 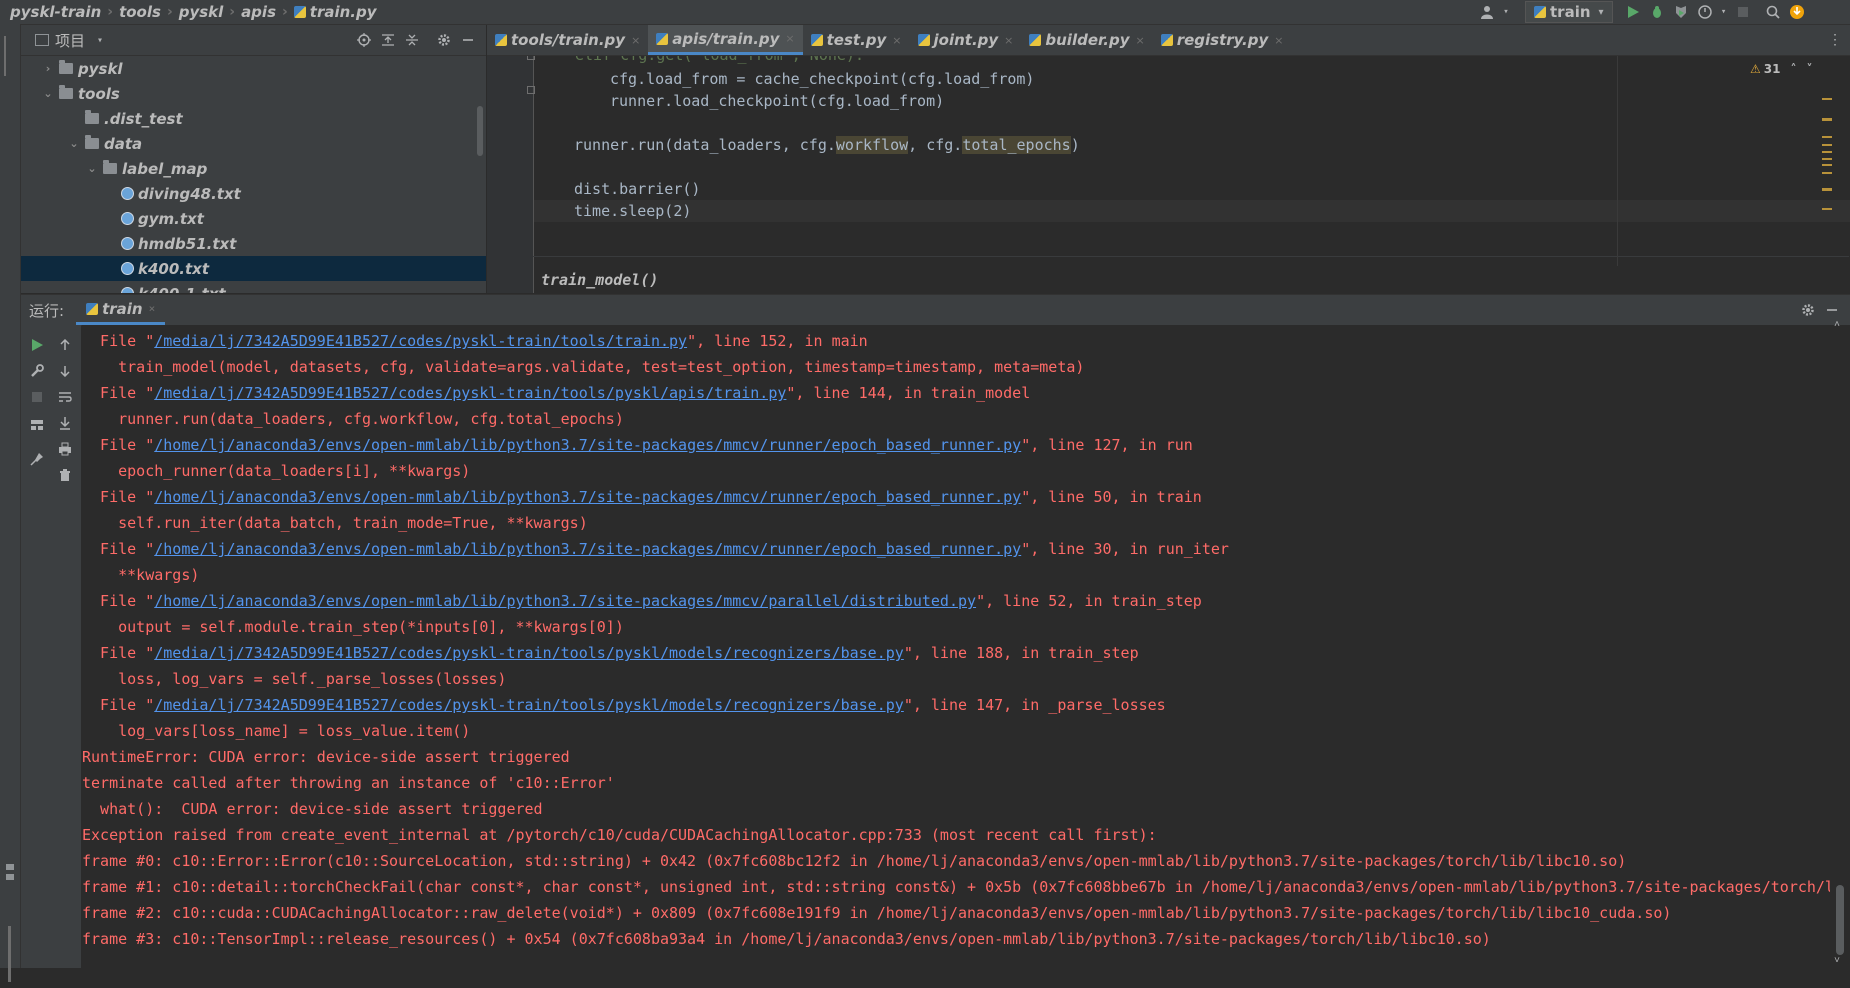 I want to click on expand-all-icon, so click(x=388, y=40).